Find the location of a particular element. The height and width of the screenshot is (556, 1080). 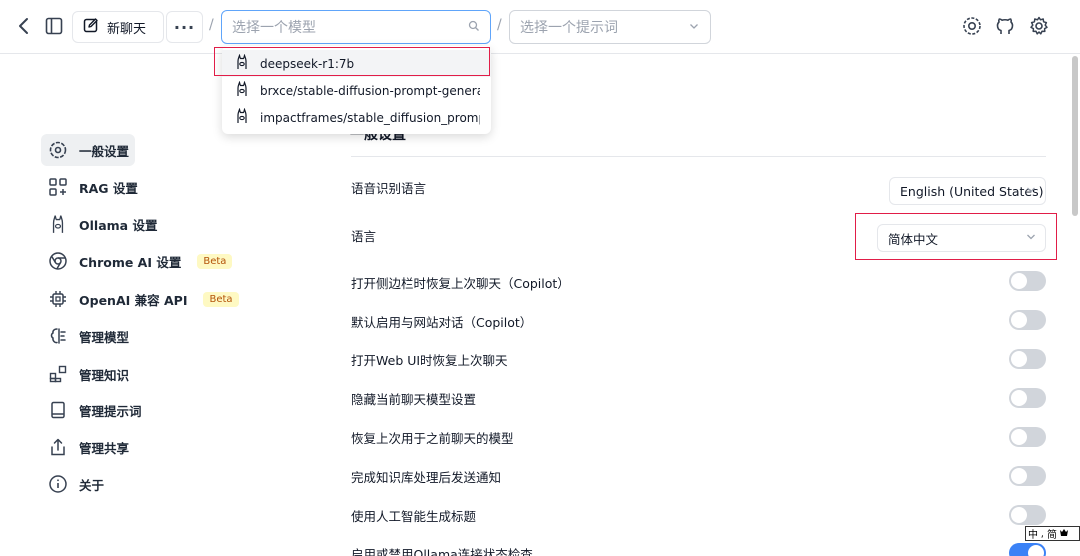

select-value: English (United States) is located at coordinates (972, 191).